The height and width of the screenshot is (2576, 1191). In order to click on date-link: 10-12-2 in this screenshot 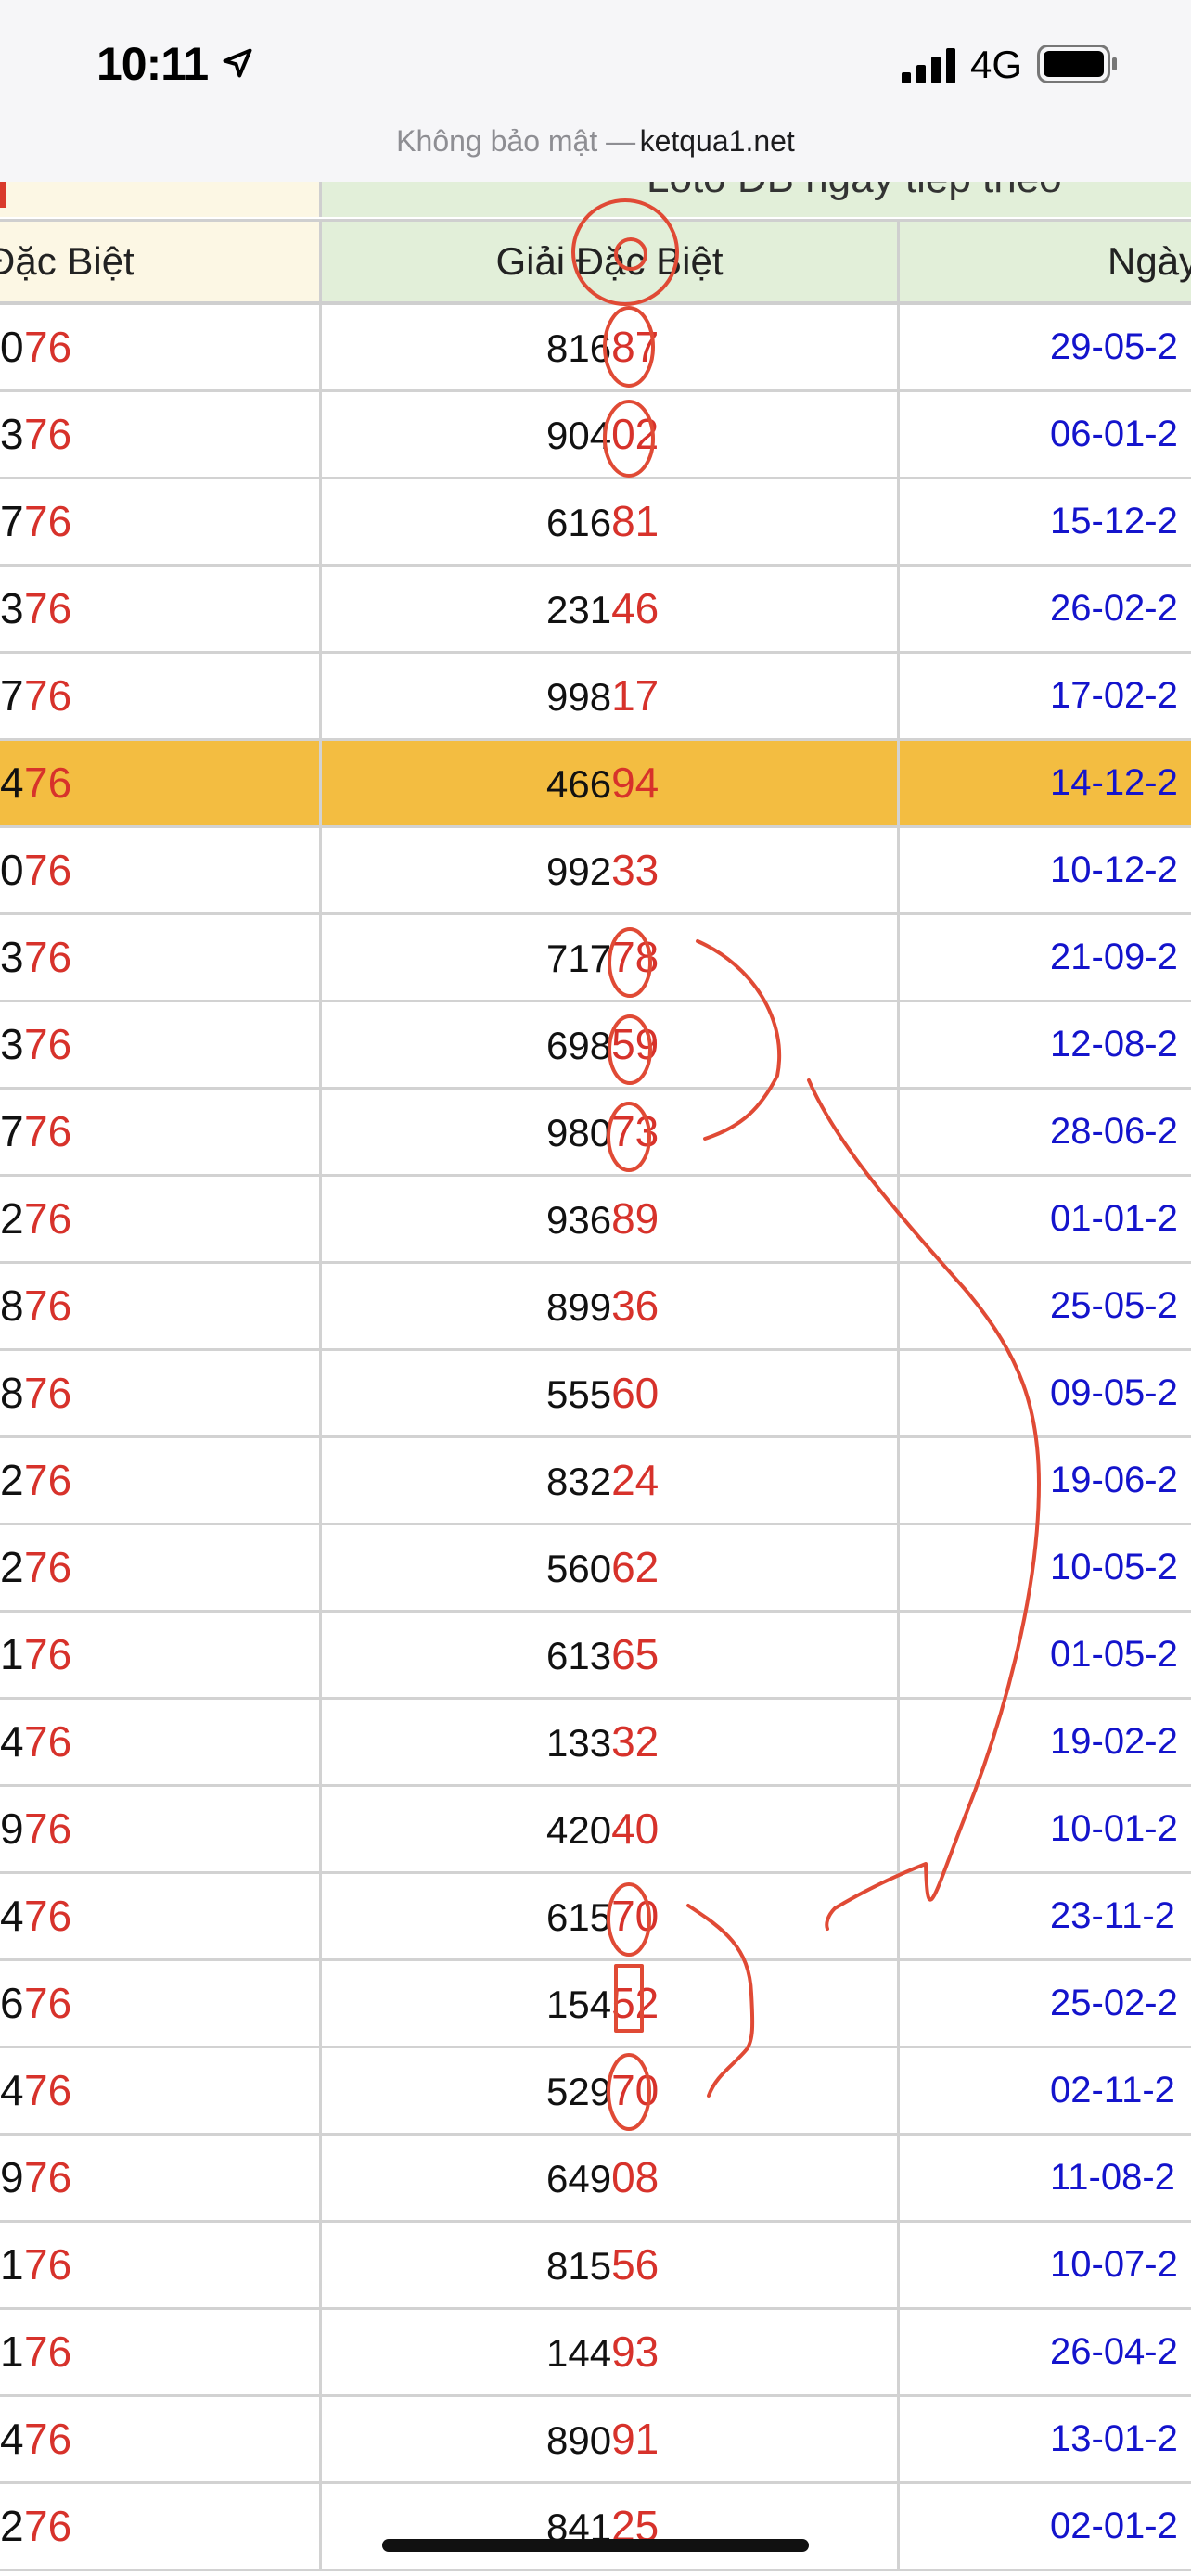, I will do `click(1114, 870)`.